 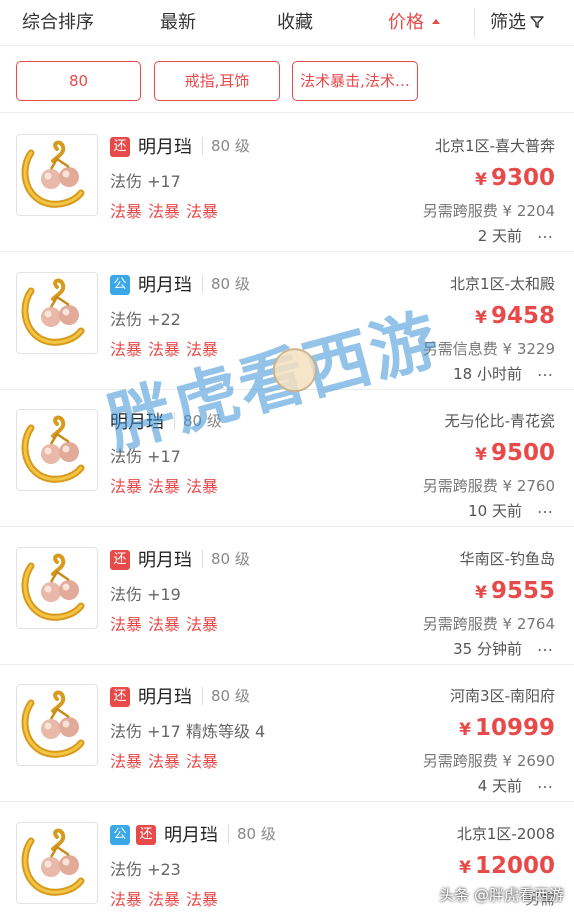 I want to click on corner-watermark: 头条 @胖虎看西游, so click(x=501, y=895).